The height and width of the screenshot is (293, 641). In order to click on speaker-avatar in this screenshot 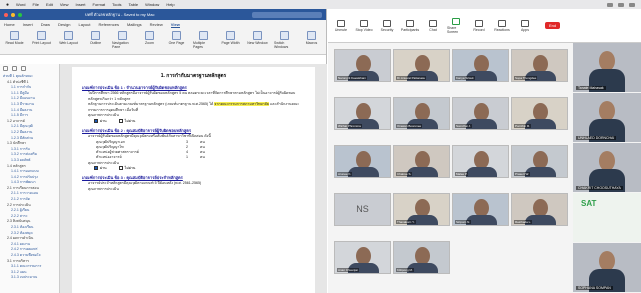, I will do `click(607, 61)`.